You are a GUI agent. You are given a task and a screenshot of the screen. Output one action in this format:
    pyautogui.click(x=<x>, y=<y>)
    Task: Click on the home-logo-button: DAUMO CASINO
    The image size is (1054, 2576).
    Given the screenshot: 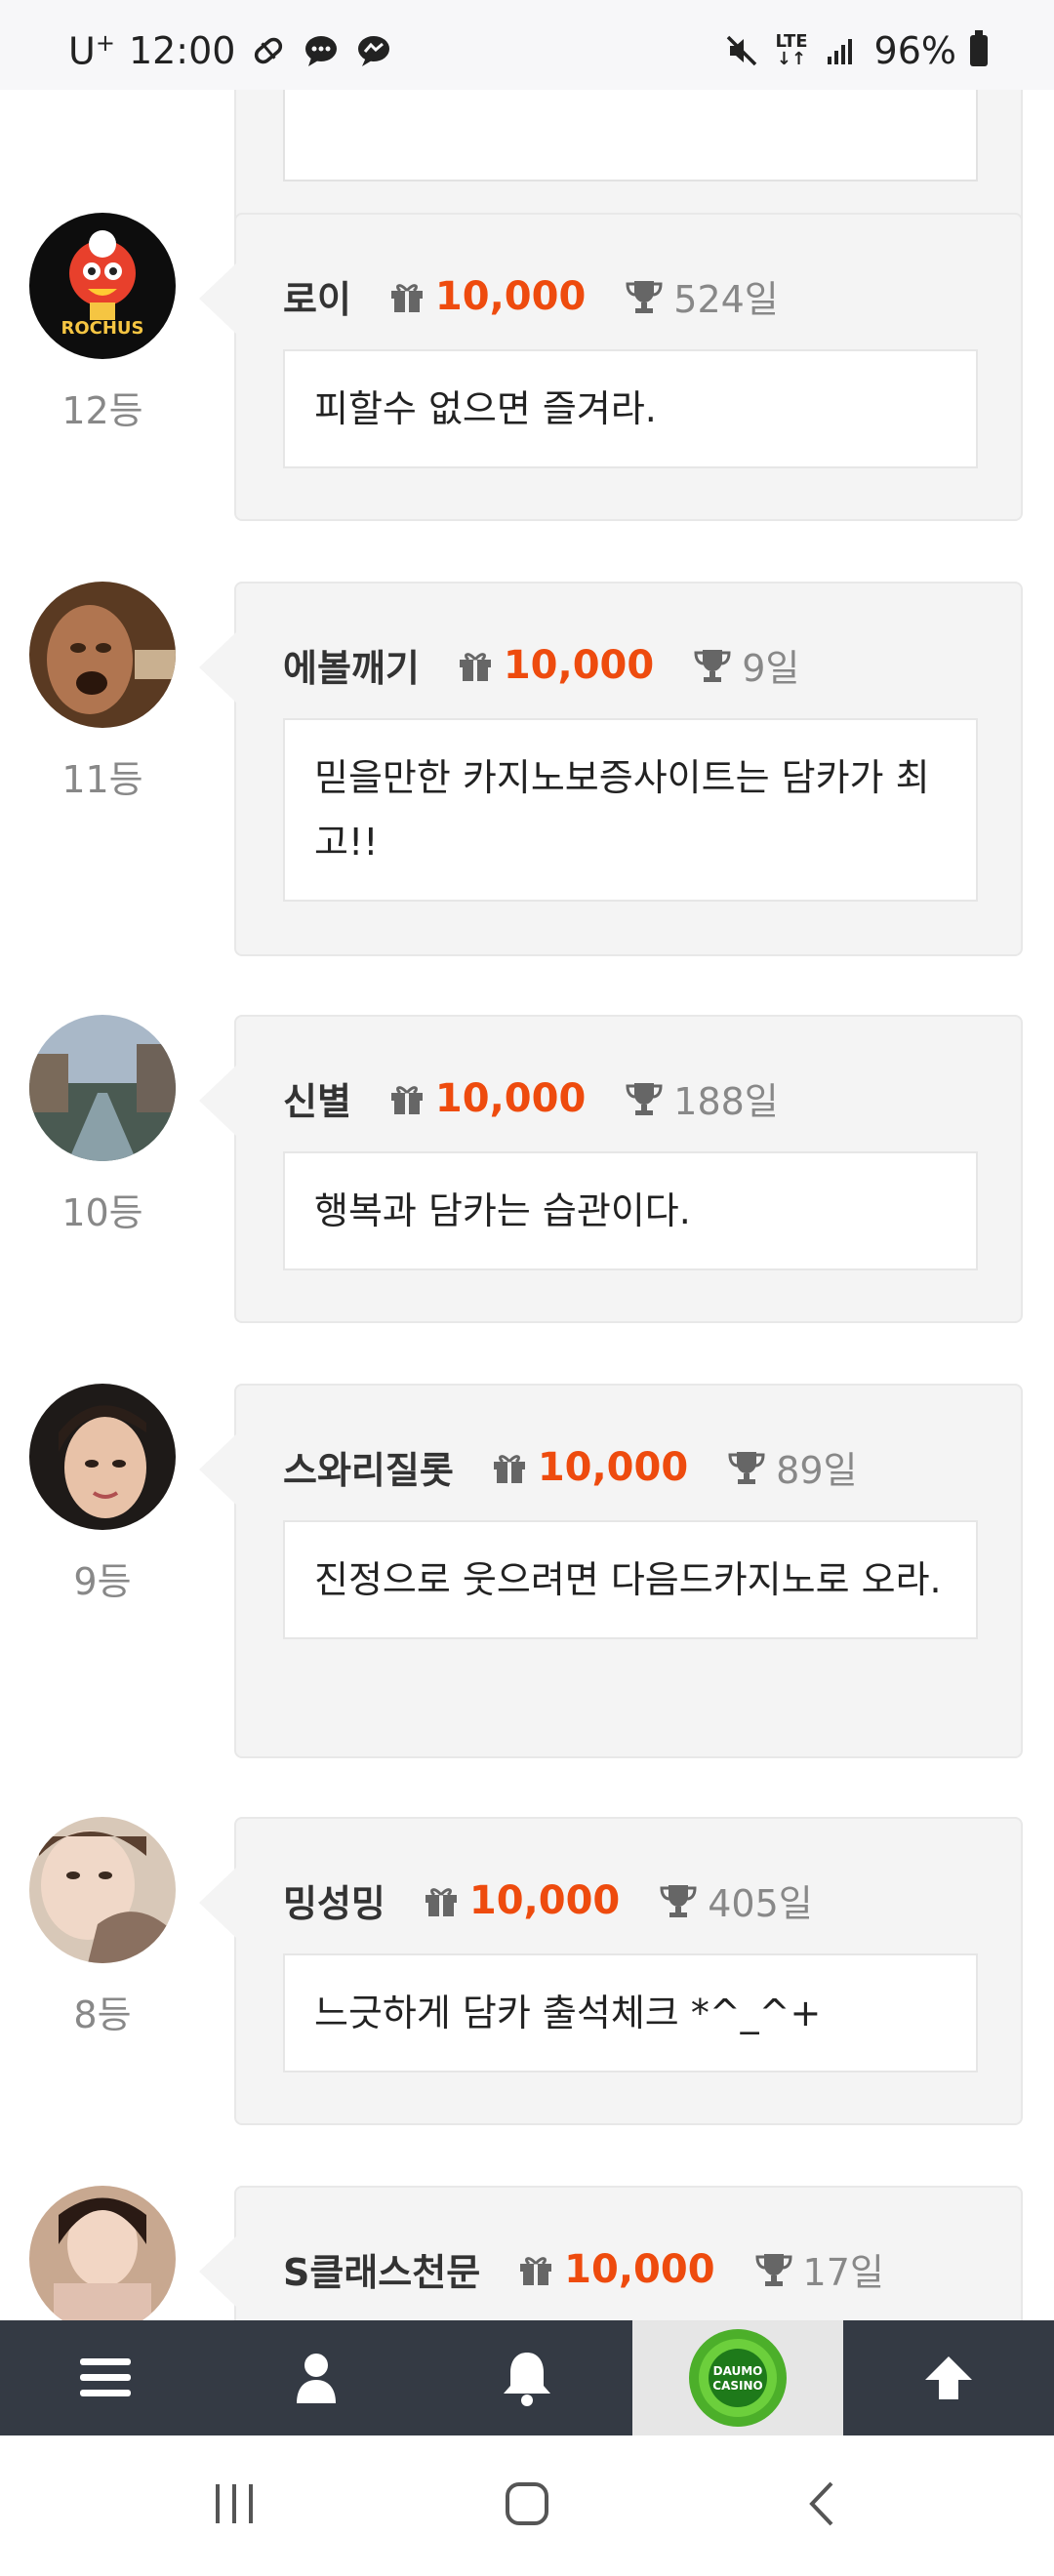 What is the action you would take?
    pyautogui.click(x=737, y=2377)
    